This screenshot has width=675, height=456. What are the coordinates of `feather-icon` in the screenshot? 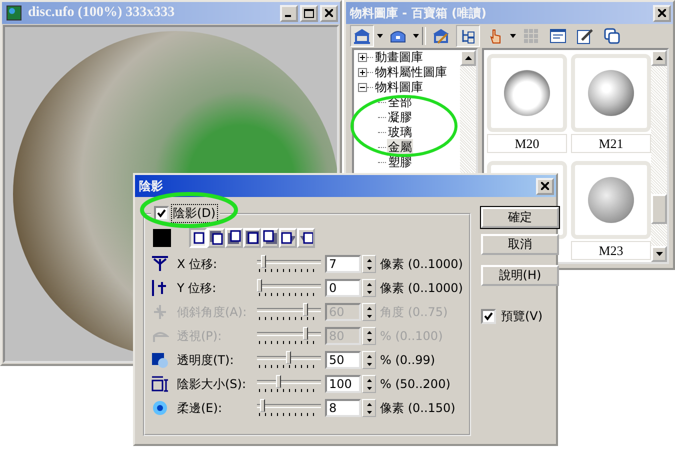 It's located at (160, 408).